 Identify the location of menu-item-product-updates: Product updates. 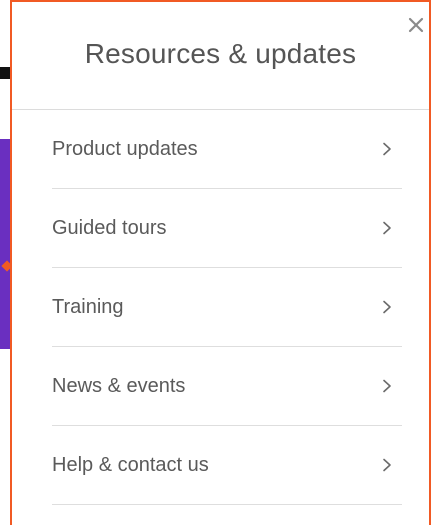
(227, 149).